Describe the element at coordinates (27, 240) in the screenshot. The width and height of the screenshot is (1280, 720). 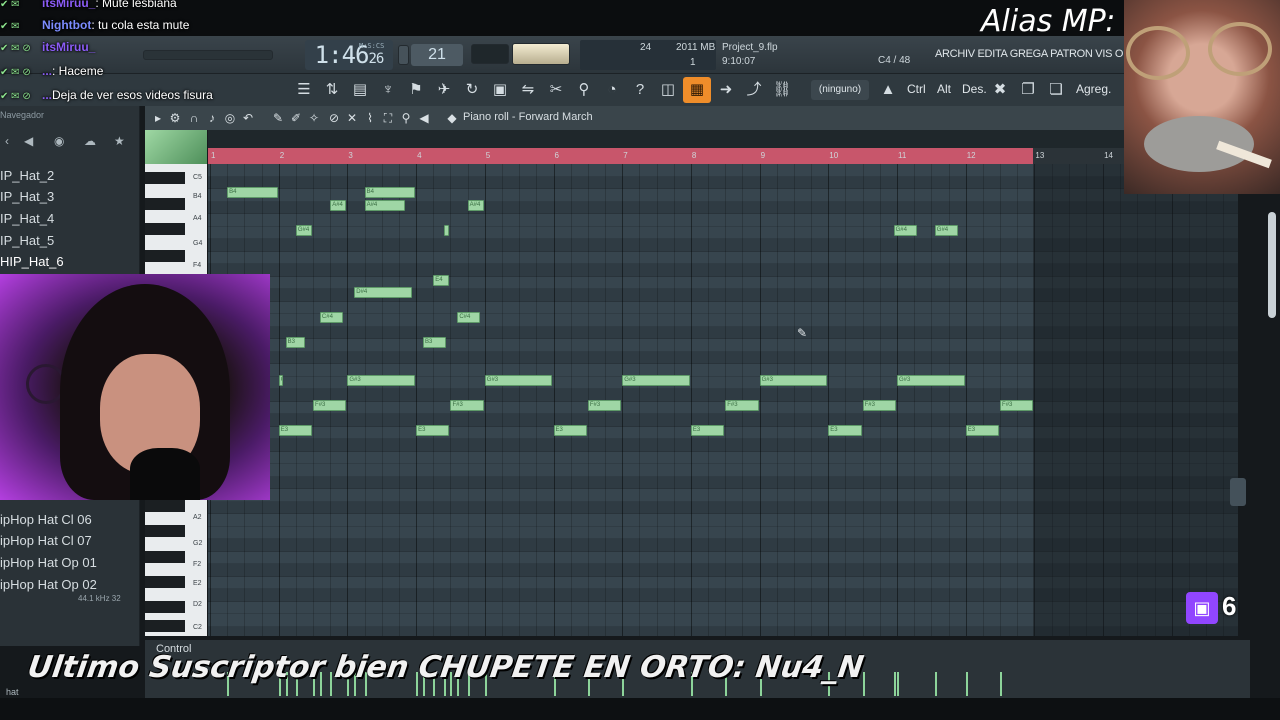
I see `browser-item: IP_Hat_5` at that location.